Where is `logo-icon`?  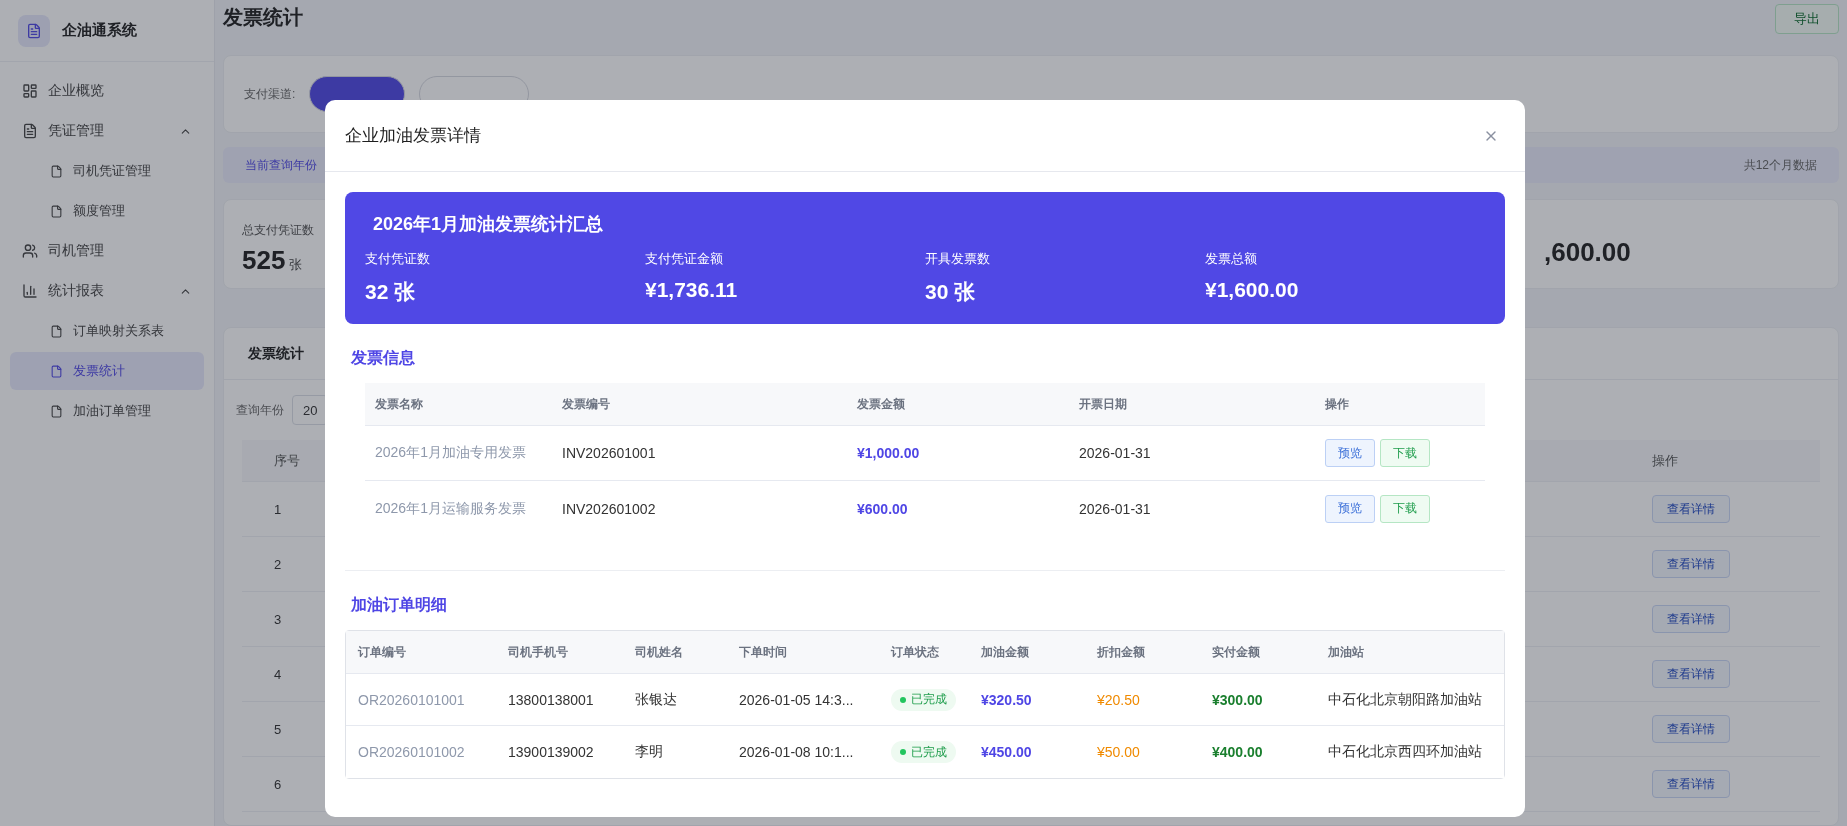
logo-icon is located at coordinates (34, 30).